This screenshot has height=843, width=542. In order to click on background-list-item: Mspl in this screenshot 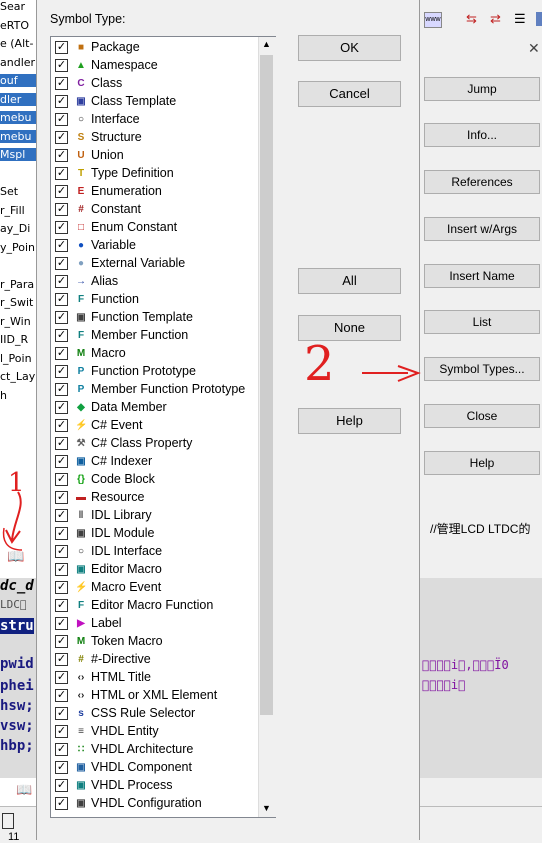, I will do `click(18, 154)`.